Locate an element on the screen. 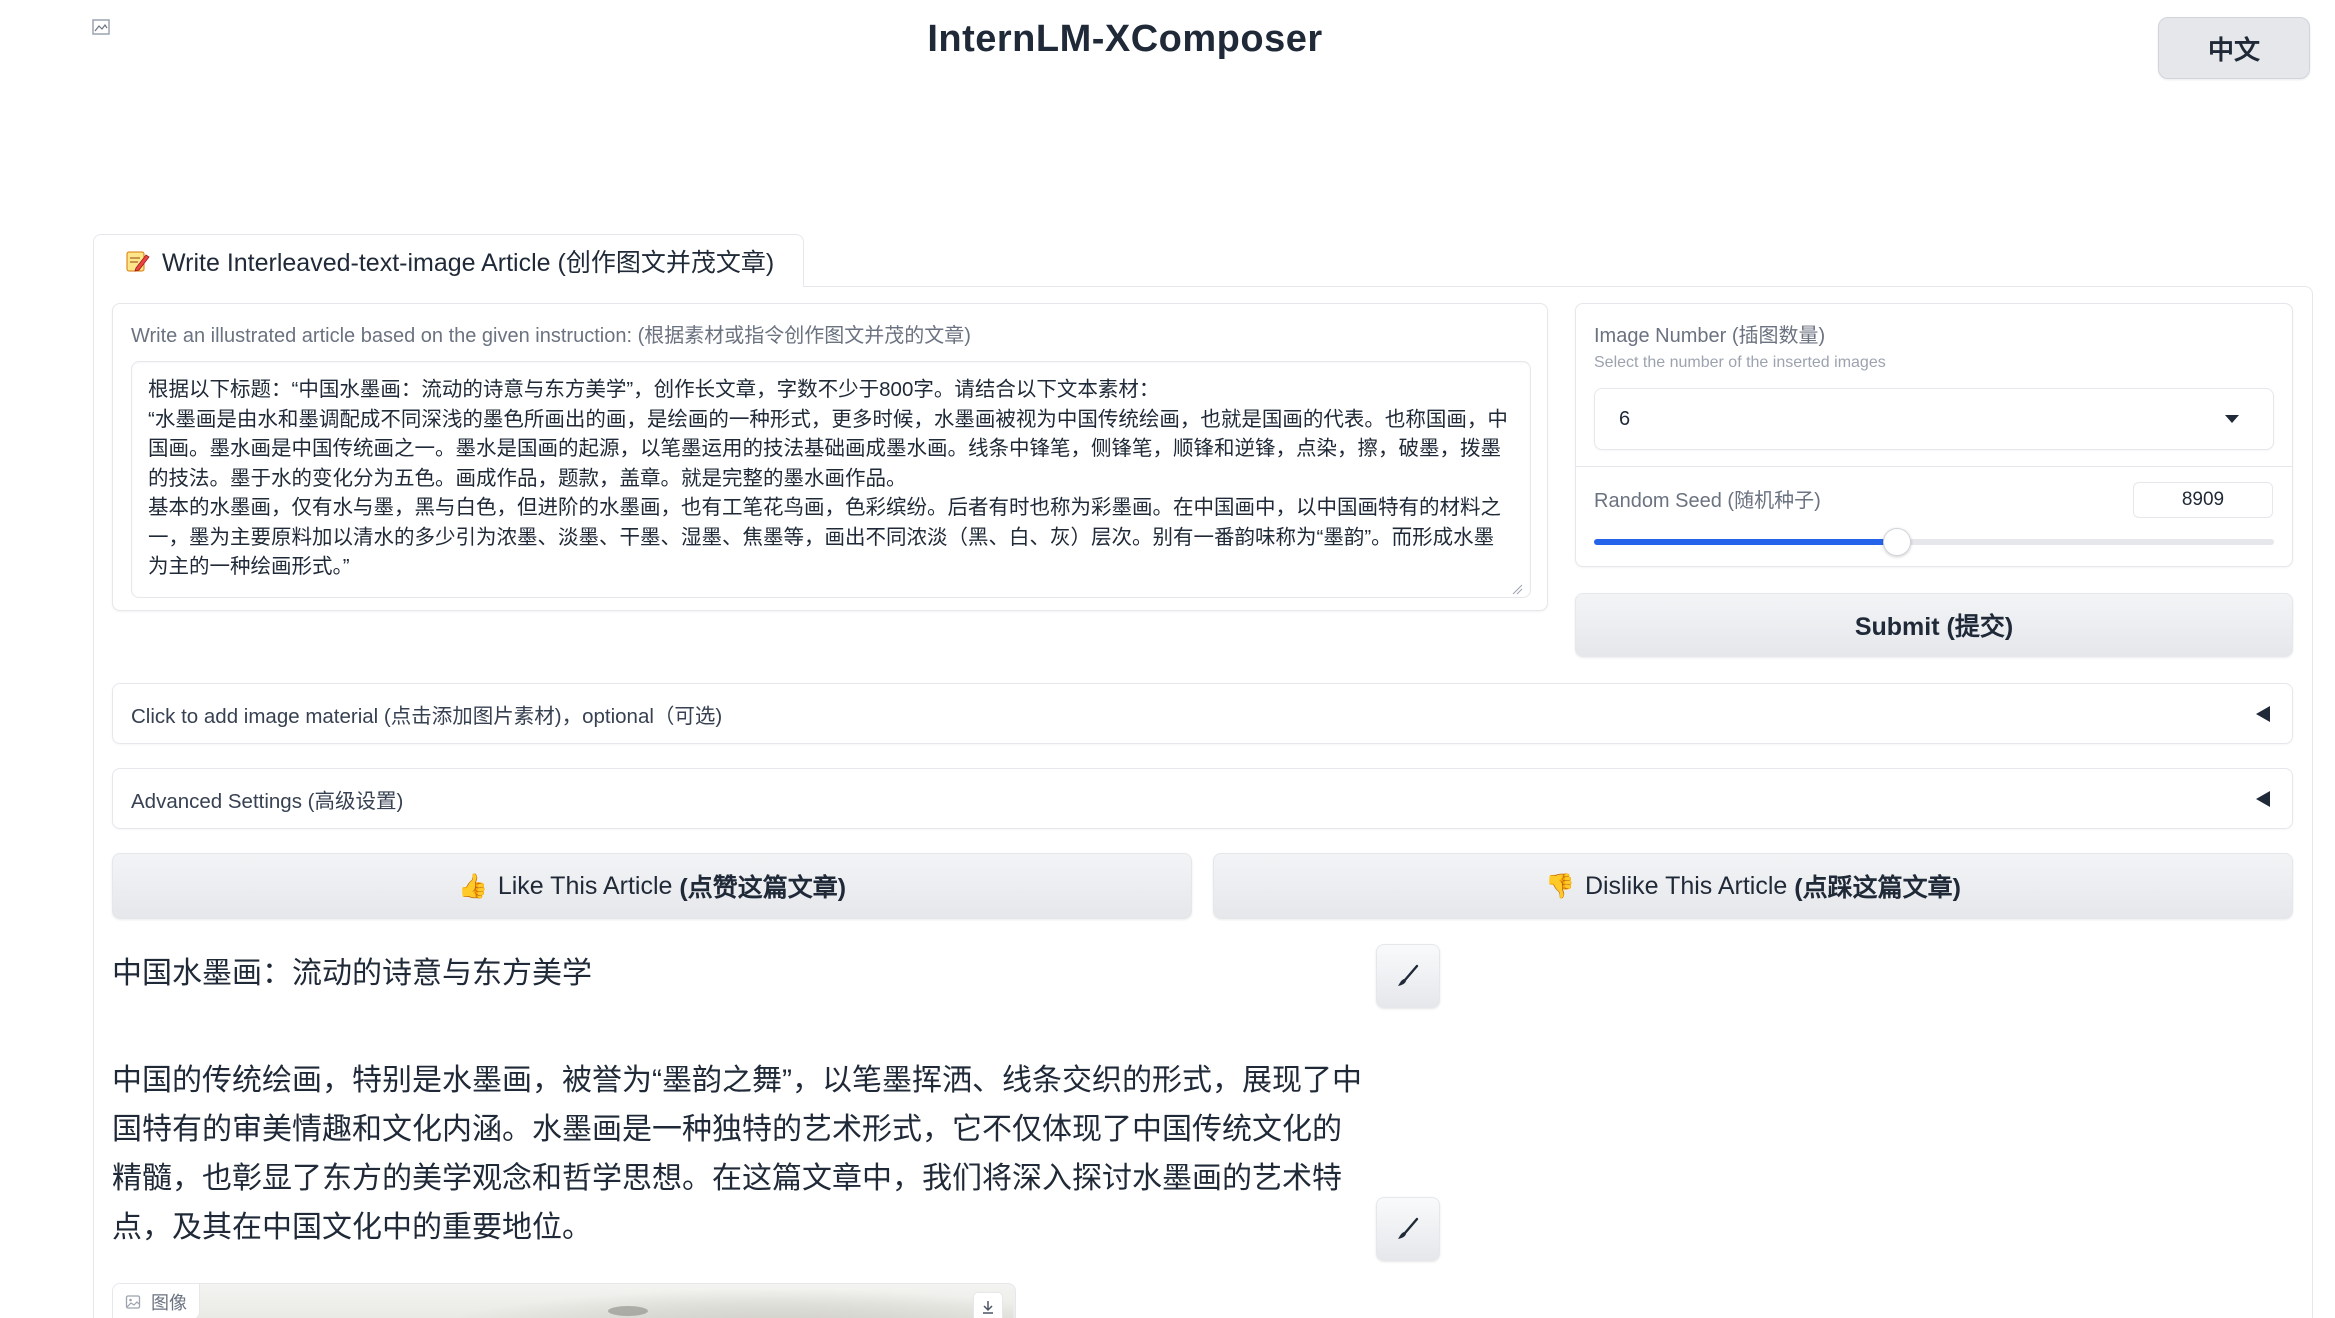 This screenshot has width=2335, height=1318. random-seed-slider is located at coordinates (1934, 542).